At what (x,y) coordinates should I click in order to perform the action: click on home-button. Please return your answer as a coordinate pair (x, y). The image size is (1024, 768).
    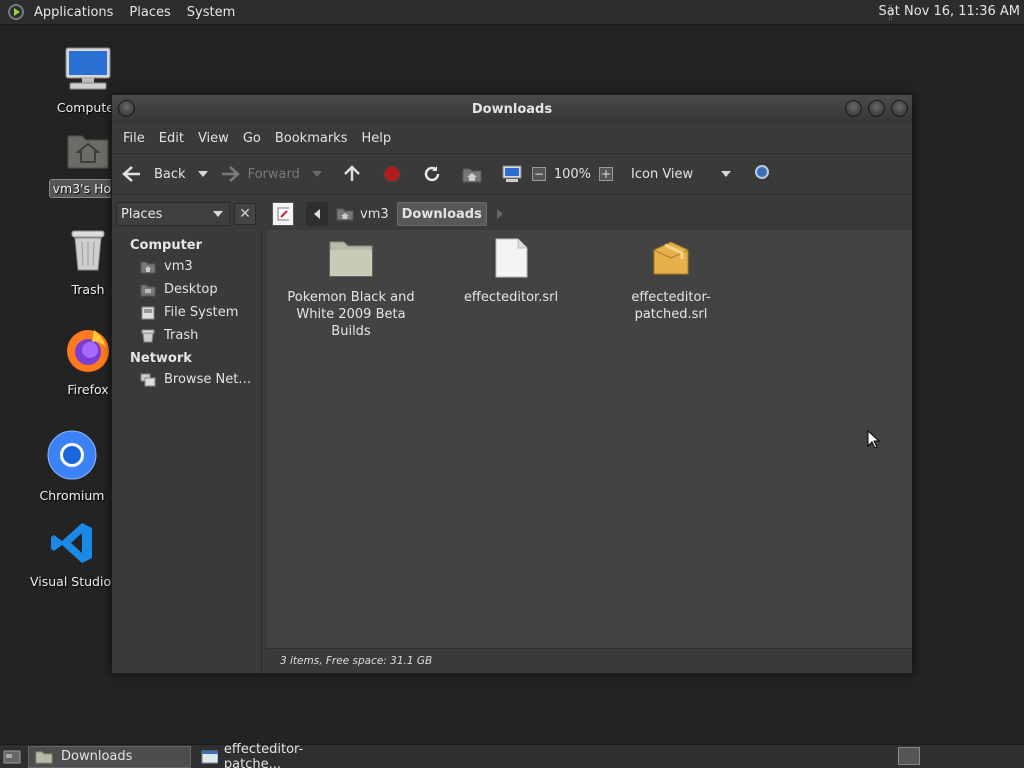
    Looking at the image, I should click on (472, 174).